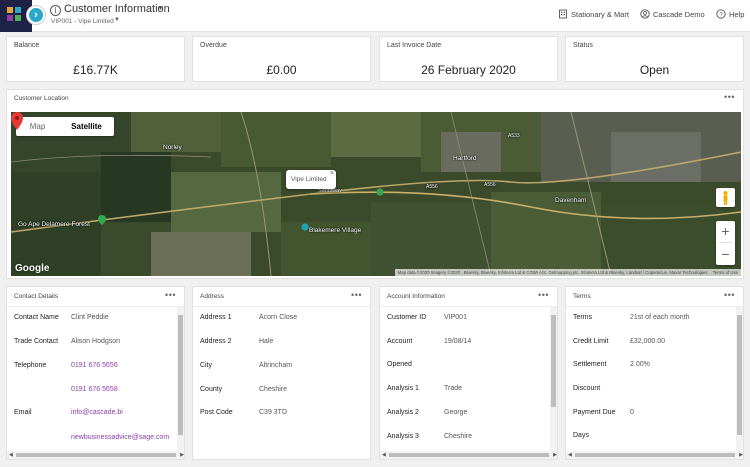 This screenshot has width=750, height=467. I want to click on kpi-card-overdue: Overdue £0.00, so click(281, 59).